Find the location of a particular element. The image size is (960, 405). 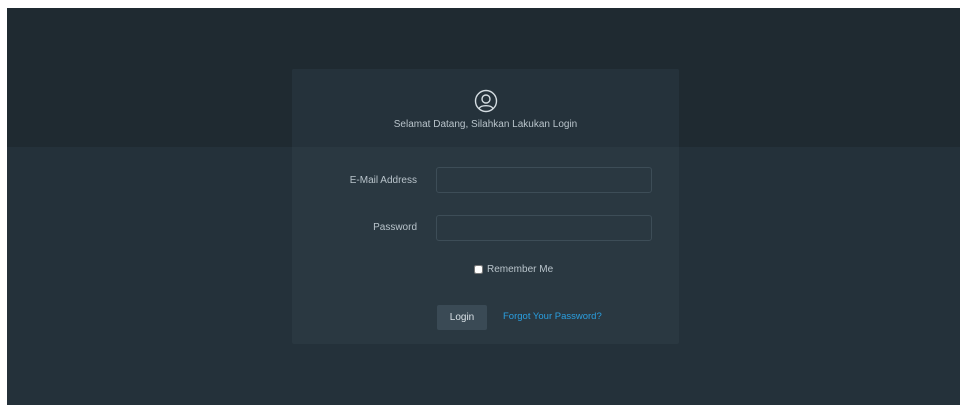

remember-me-label: Remember Me is located at coordinates (520, 269).